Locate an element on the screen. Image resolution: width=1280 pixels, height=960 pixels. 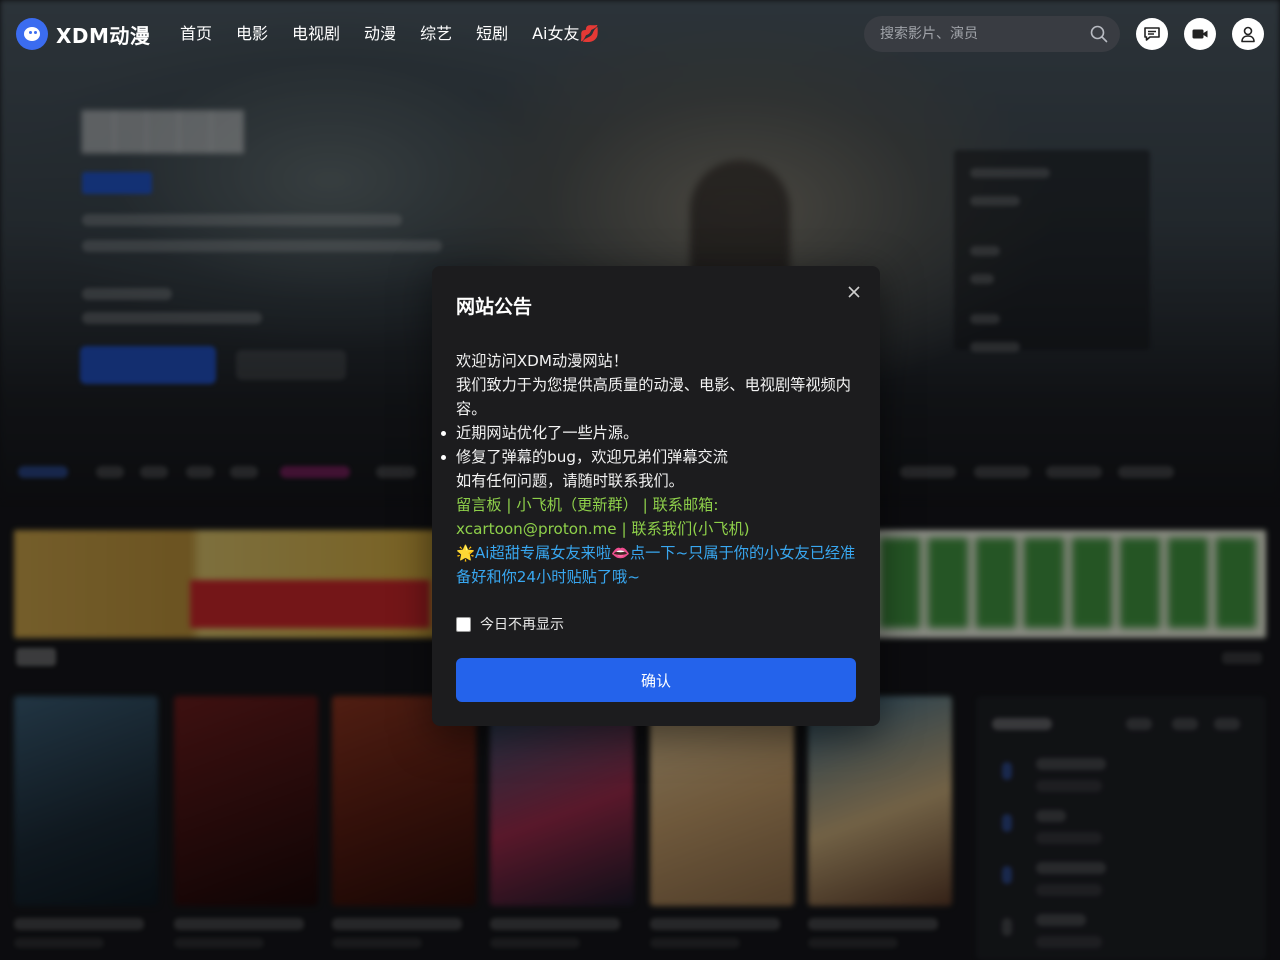
search-box is located at coordinates (992, 34).